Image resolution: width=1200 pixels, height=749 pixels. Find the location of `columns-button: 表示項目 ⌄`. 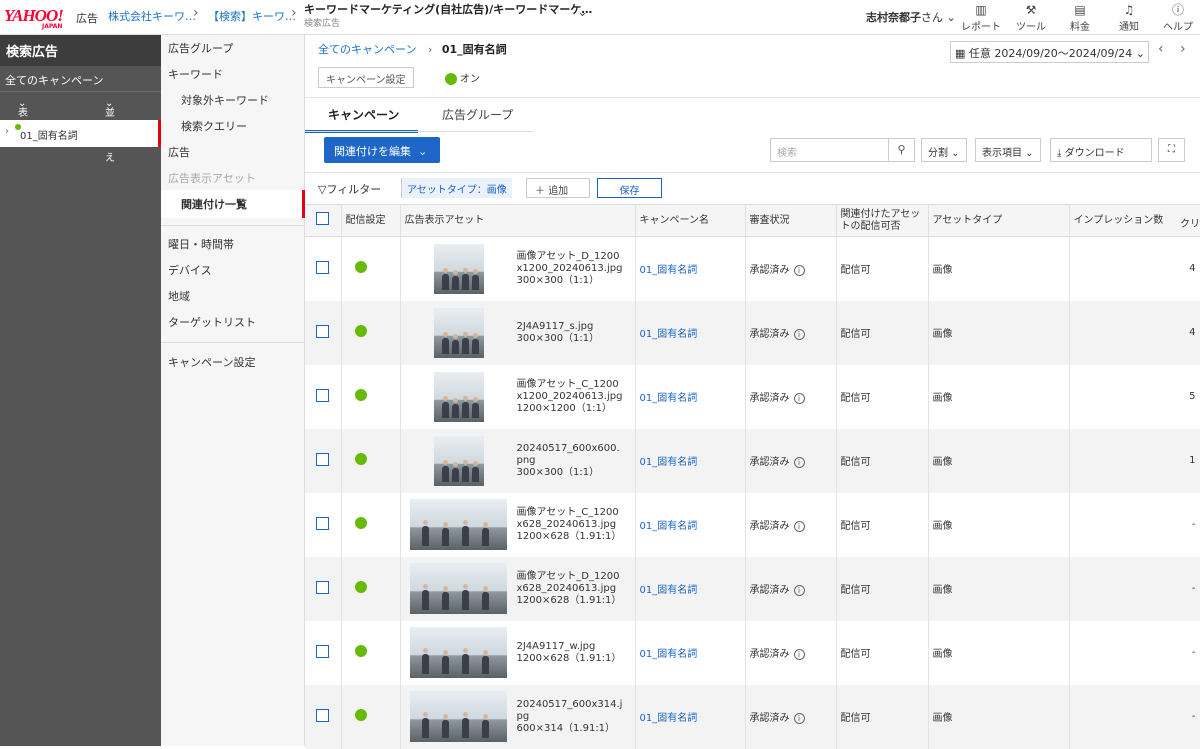

columns-button: 表示項目 ⌄ is located at coordinates (1008, 150).